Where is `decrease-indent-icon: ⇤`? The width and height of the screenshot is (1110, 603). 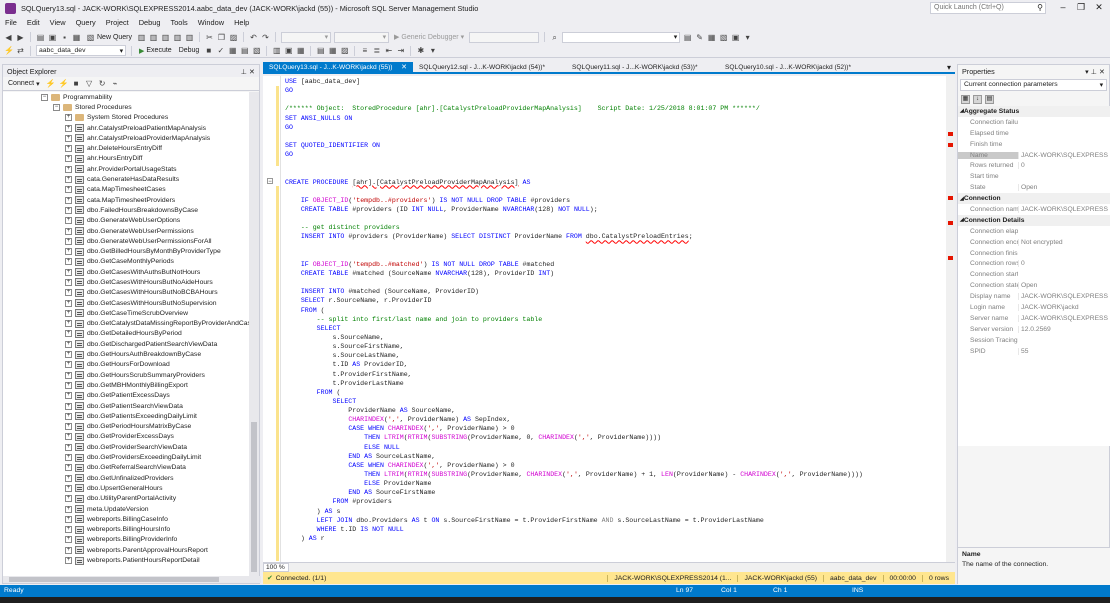
decrease-indent-icon: ⇤ is located at coordinates (388, 50).